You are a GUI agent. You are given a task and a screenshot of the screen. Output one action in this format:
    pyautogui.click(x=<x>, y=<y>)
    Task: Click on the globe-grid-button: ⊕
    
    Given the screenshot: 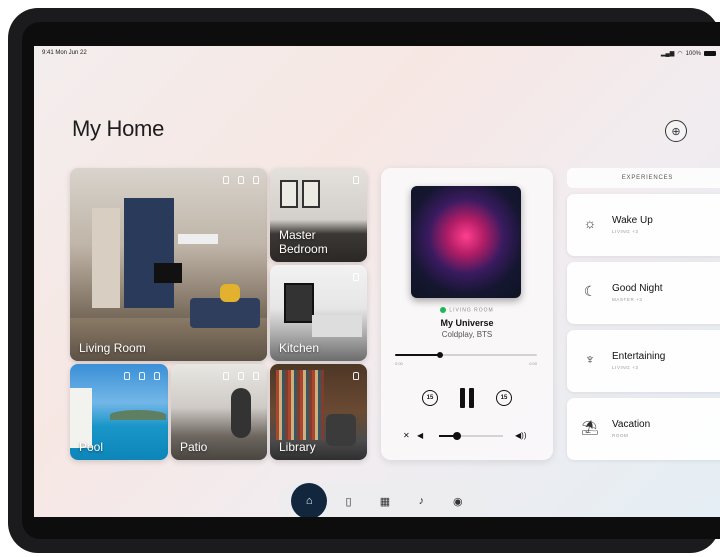 What is the action you would take?
    pyautogui.click(x=676, y=131)
    